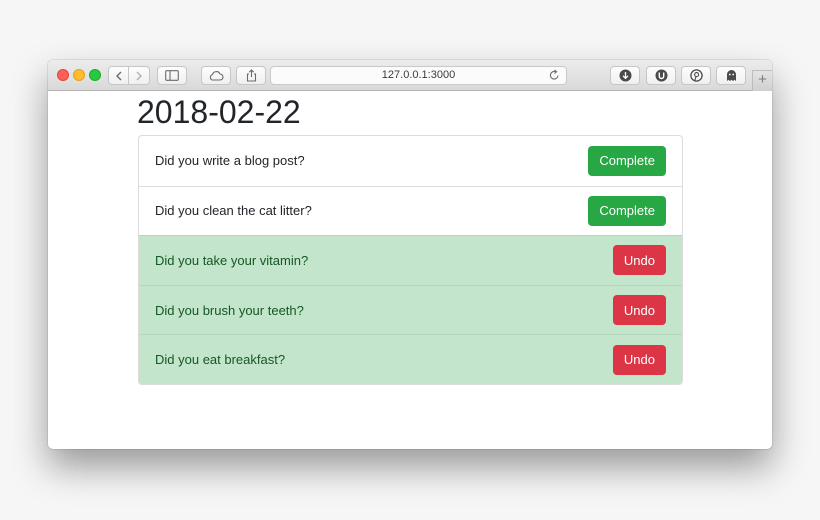  Describe the element at coordinates (230, 161) in the screenshot. I see `task-question: Did you write a blog post?` at that location.